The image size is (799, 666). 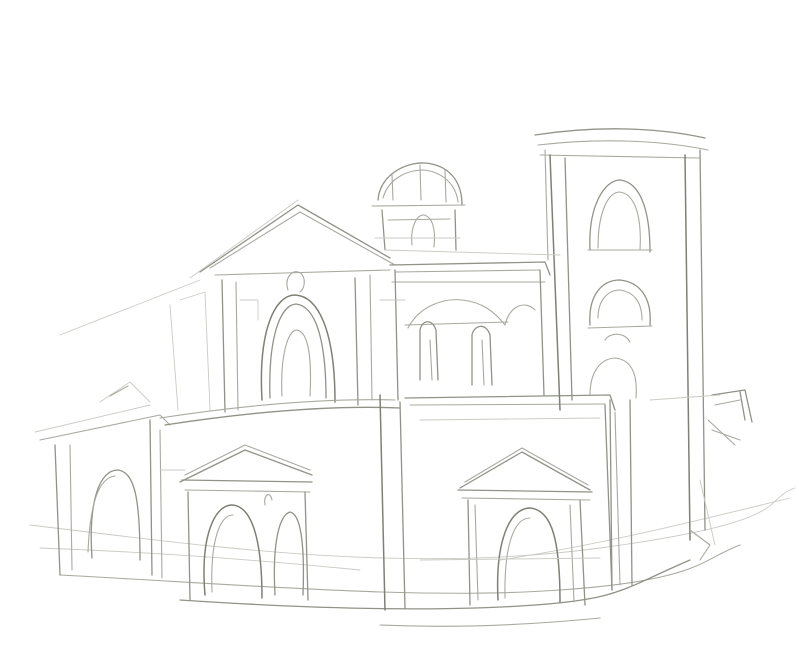 I want to click on main-facade, so click(x=282, y=306).